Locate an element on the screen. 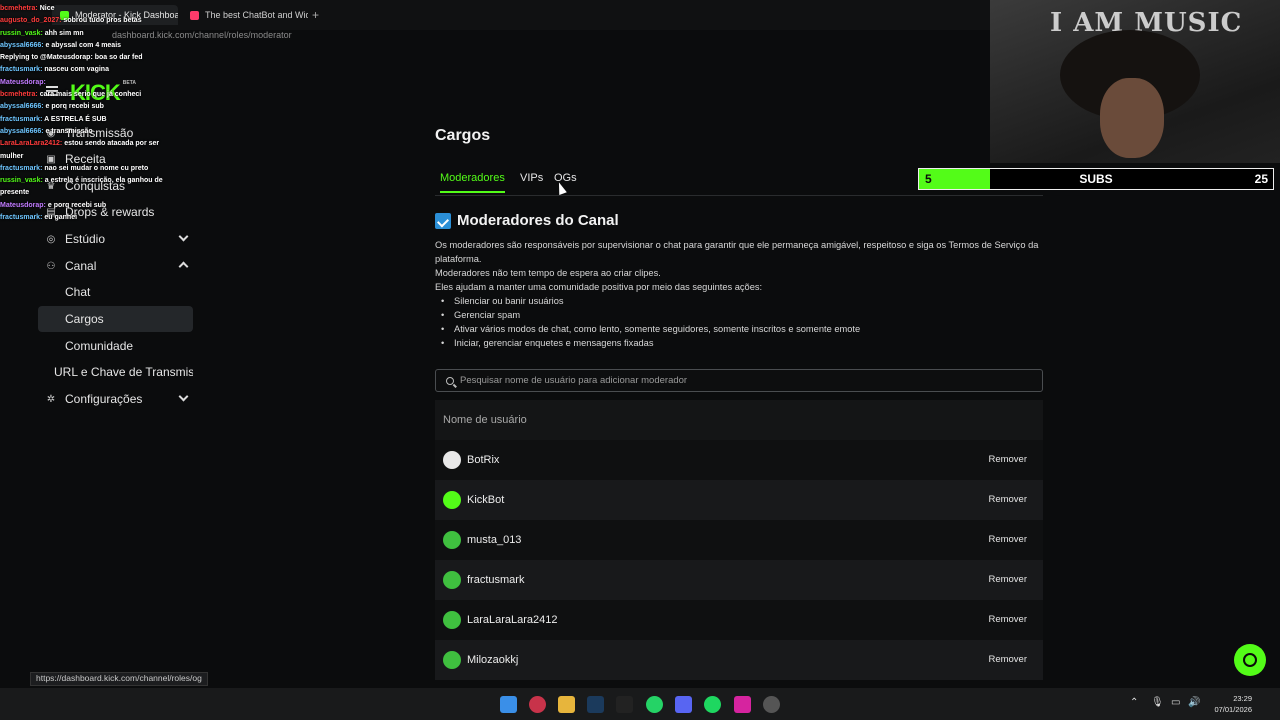 This screenshot has width=1280, height=720. discord-icon is located at coordinates (683, 704).